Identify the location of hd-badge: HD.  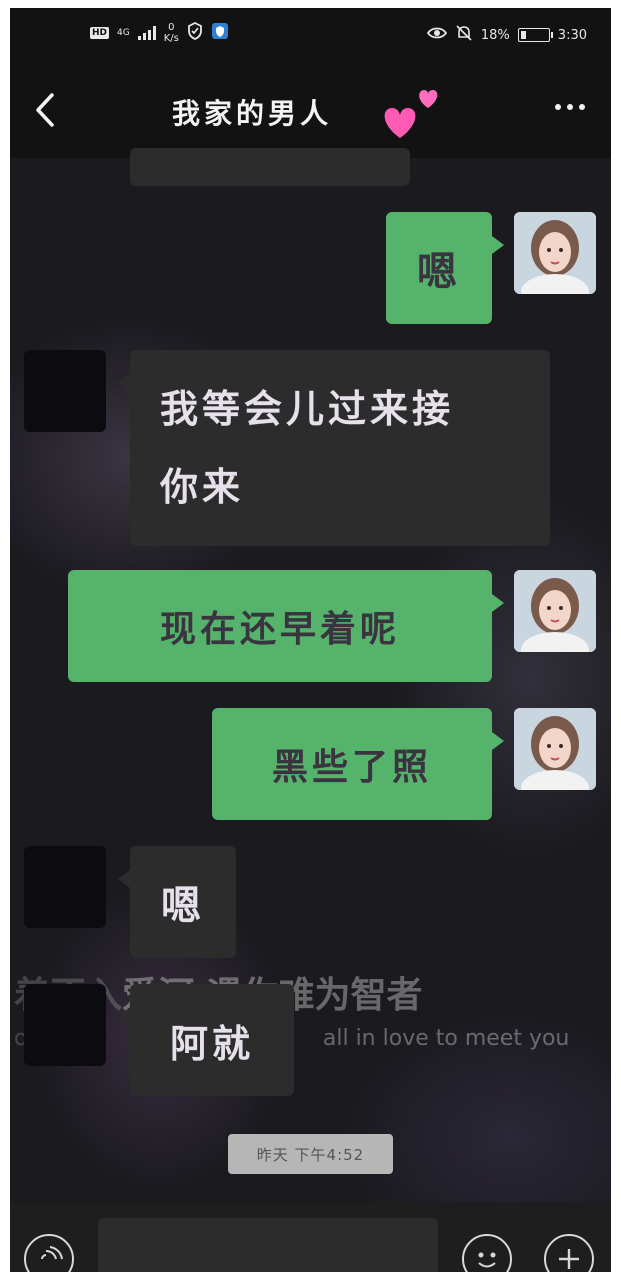
(100, 33).